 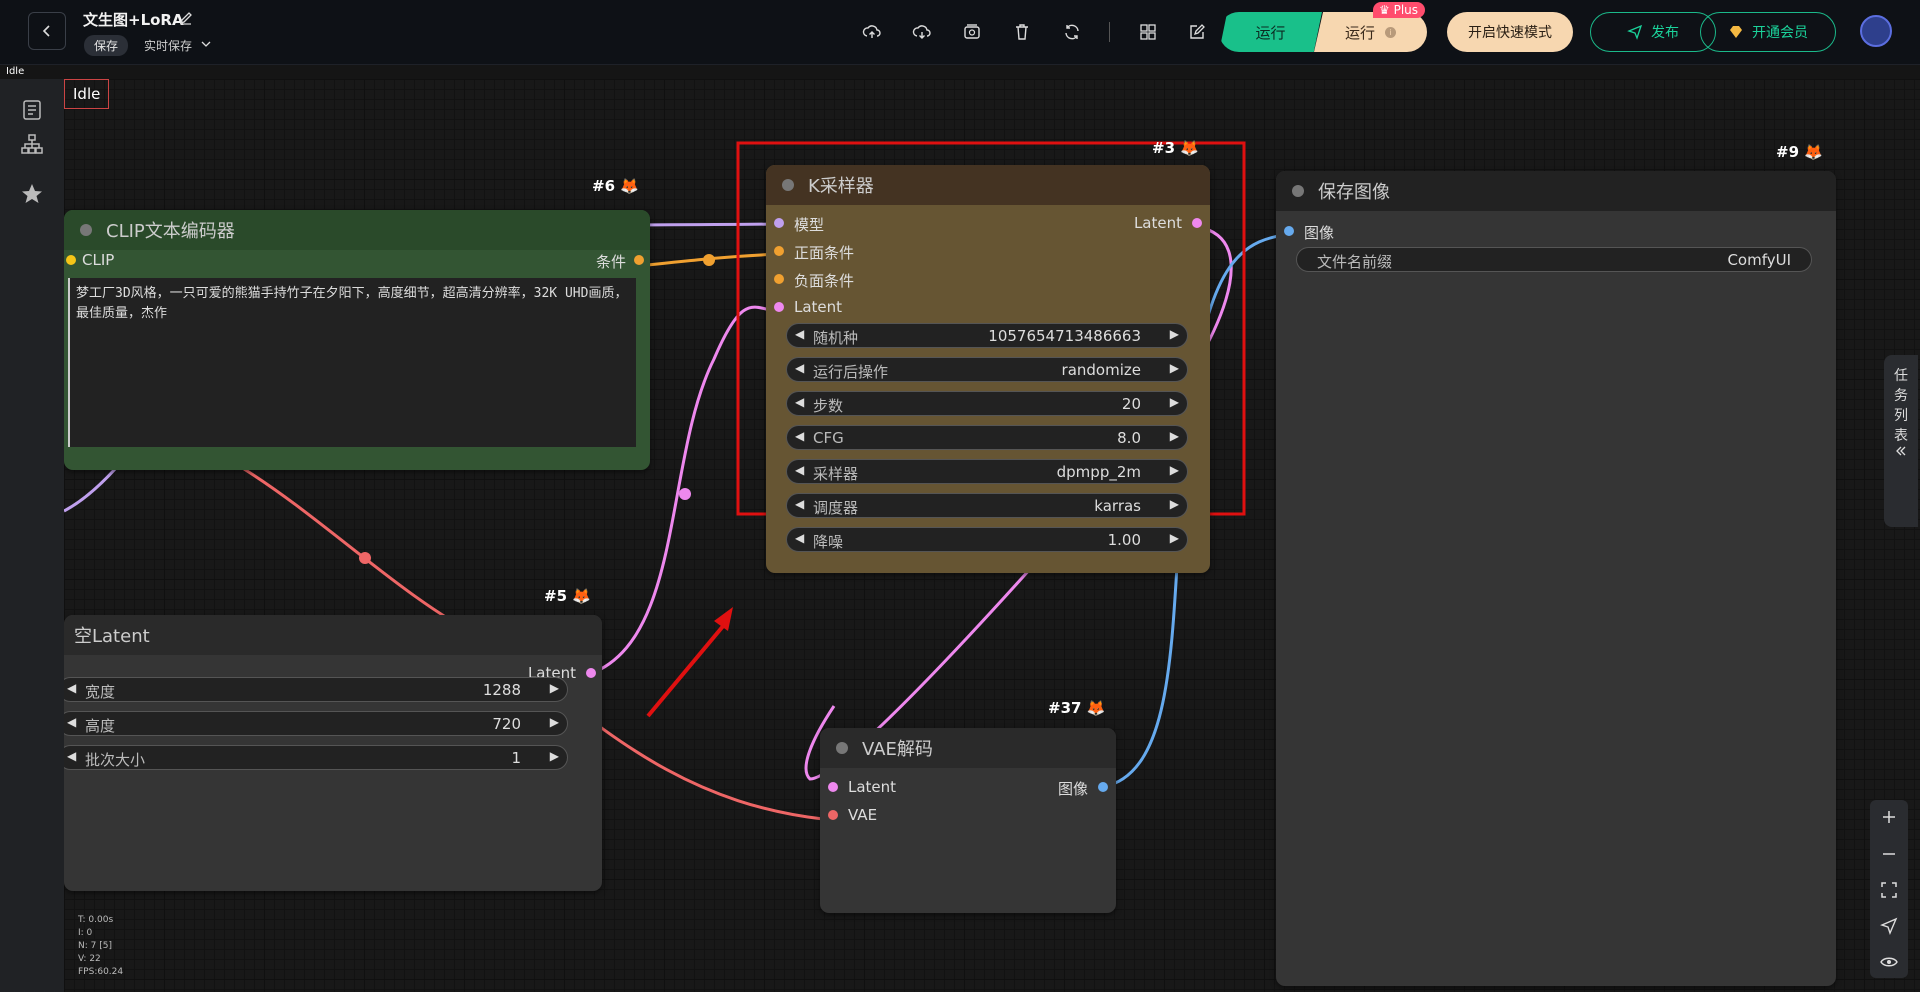 I want to click on chevron-down-icon, so click(x=206, y=44).